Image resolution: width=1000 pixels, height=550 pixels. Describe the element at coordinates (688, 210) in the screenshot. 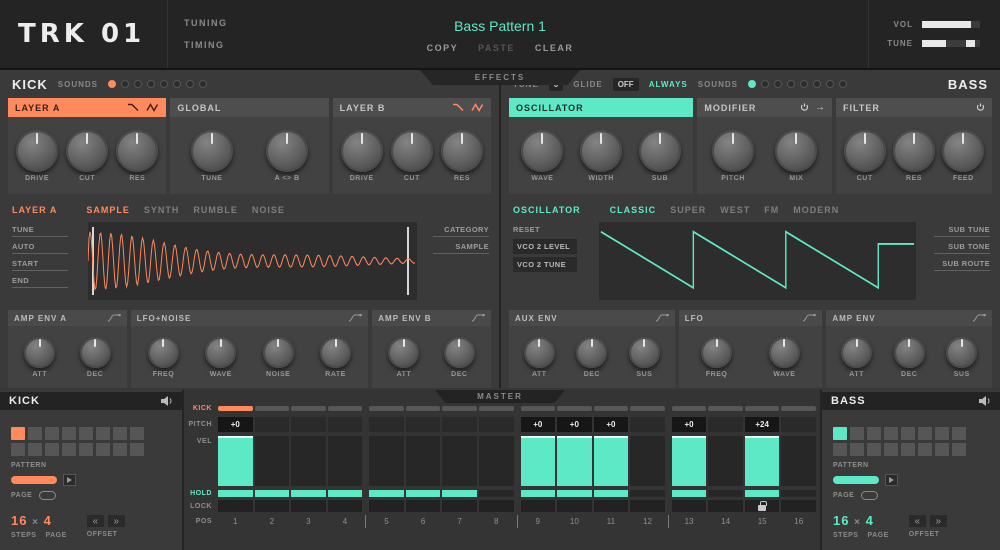

I see `editor-tab-super: SUPER` at that location.